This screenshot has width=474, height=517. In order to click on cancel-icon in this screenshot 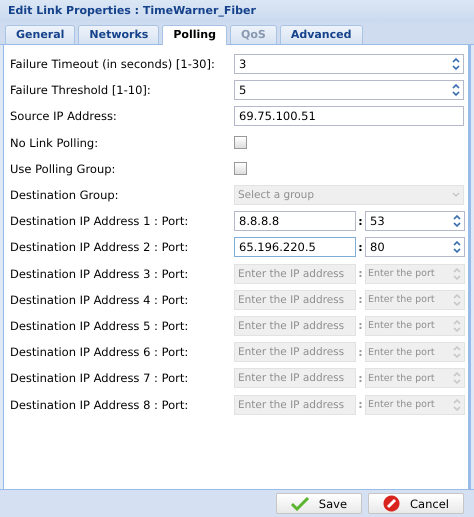, I will do `click(391, 503)`.